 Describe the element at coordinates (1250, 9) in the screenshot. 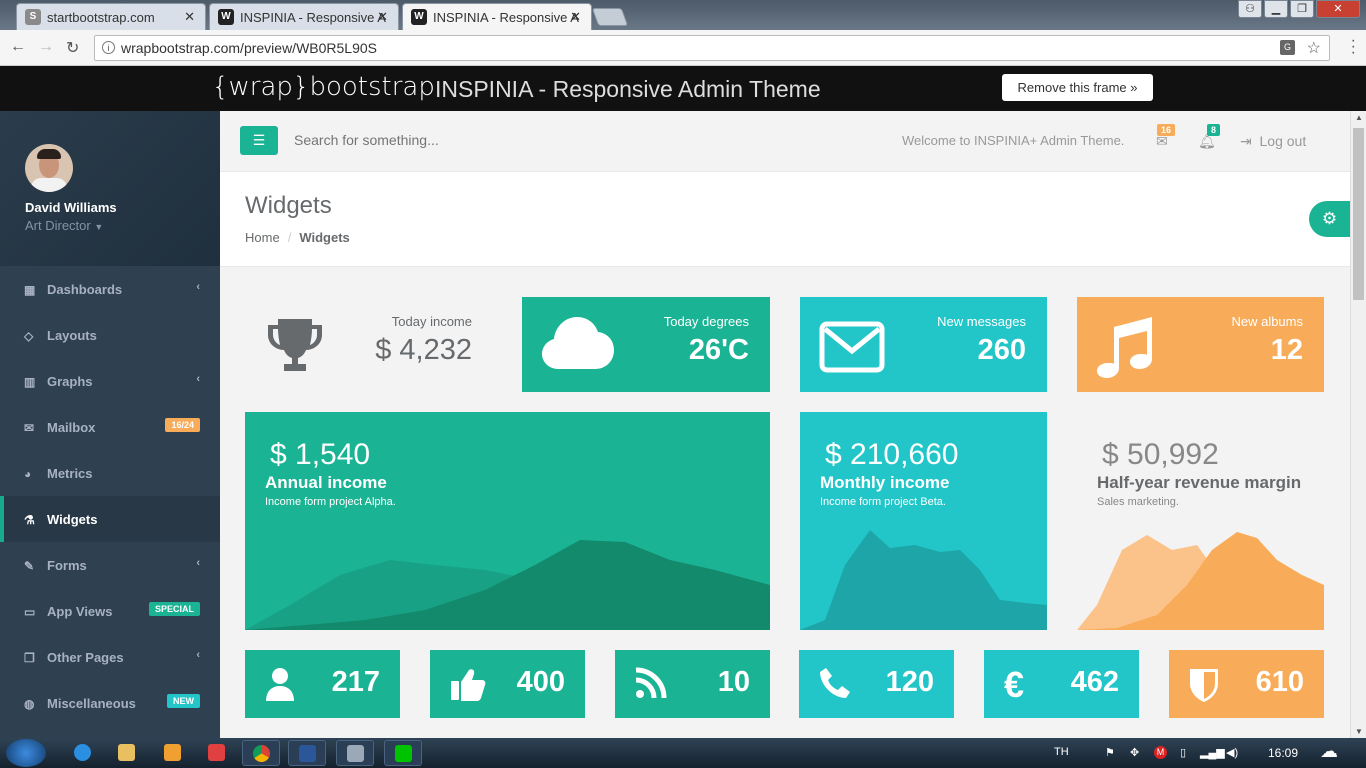

I see `user-icon: ⚇` at that location.